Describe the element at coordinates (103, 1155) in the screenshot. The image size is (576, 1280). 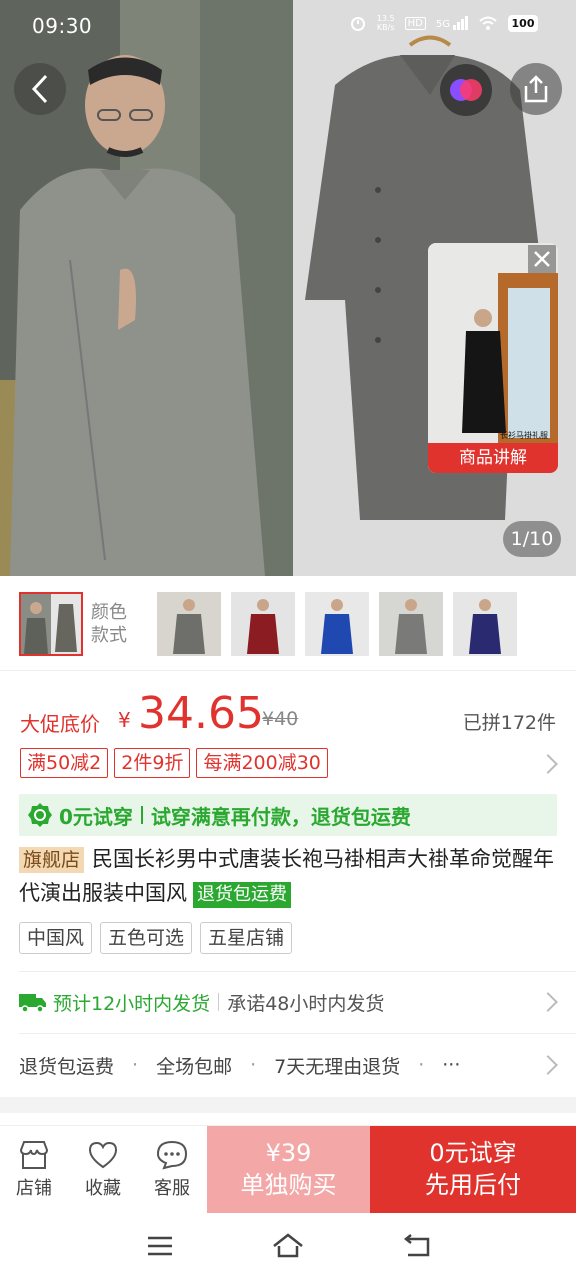
I see `heart-icon` at that location.